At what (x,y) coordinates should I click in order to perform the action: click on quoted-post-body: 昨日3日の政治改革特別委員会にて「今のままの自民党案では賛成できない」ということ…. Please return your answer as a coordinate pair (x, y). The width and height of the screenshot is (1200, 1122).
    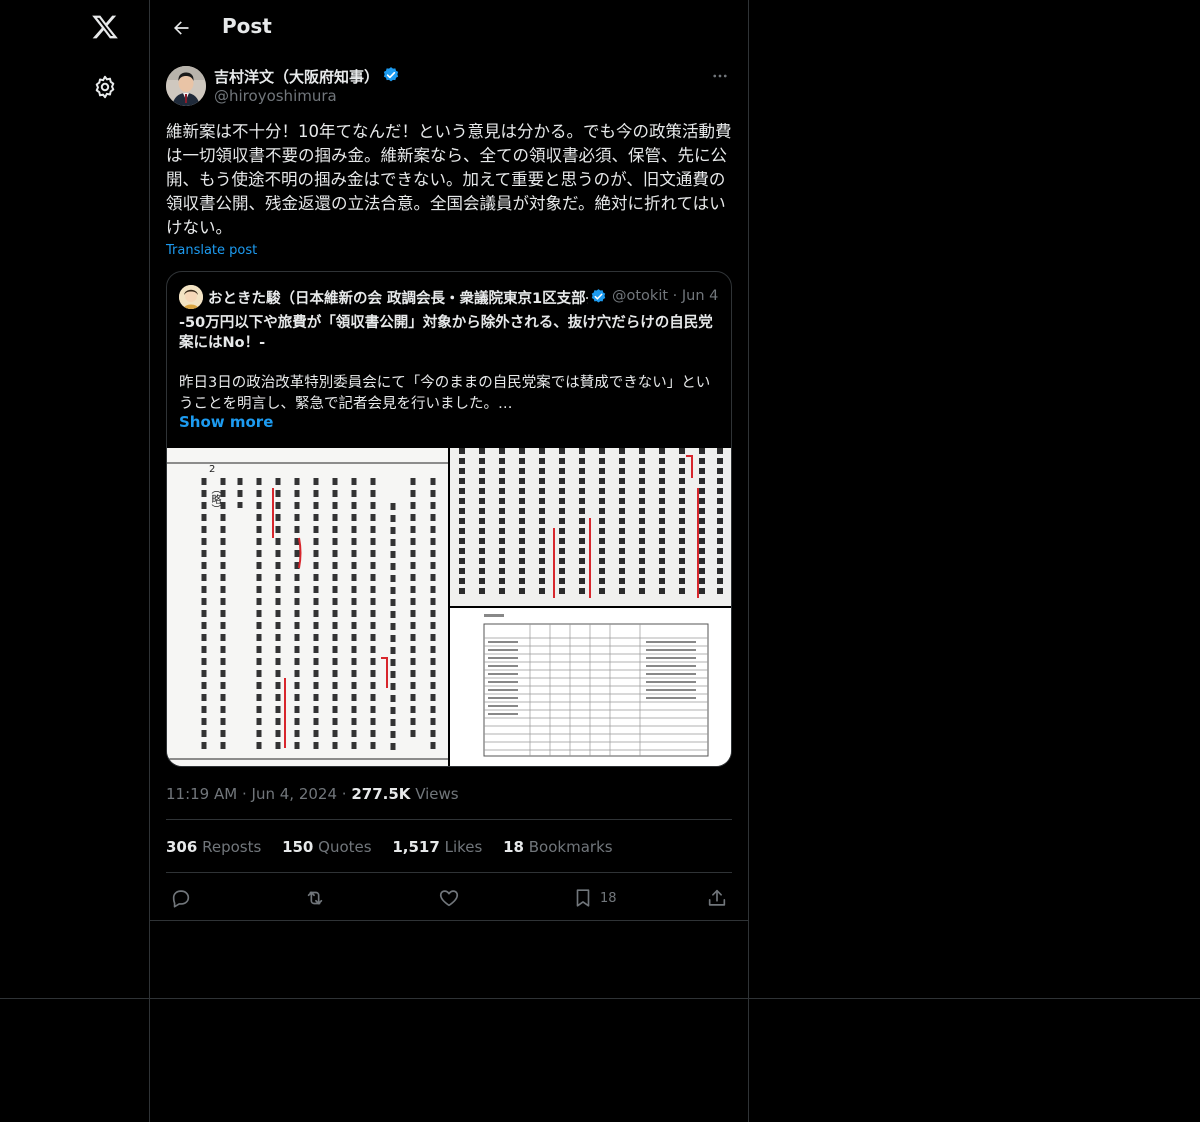
    Looking at the image, I should click on (445, 393).